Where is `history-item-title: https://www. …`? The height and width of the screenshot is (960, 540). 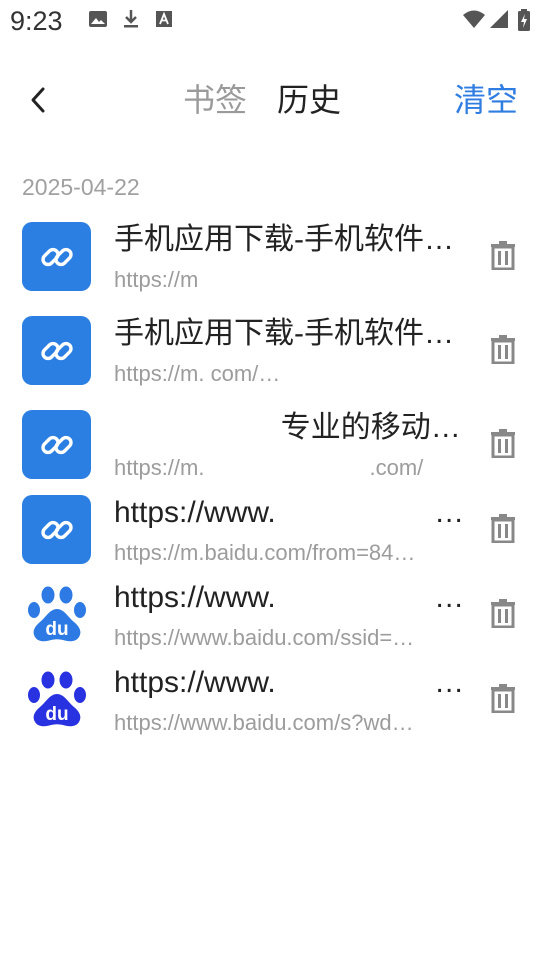
history-item-title: https://www. … is located at coordinates (290, 512).